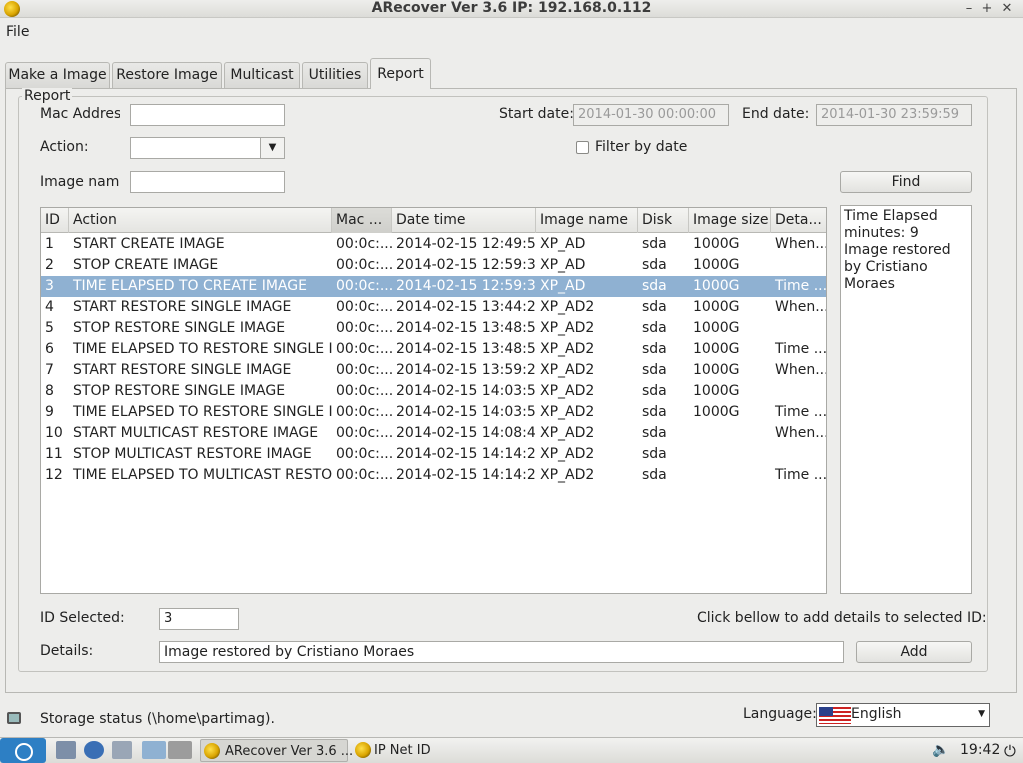 This screenshot has height=763, width=1023. Describe the element at coordinates (192, 454) in the screenshot. I see `table-cell: STOP MULTICAST RESTORE IMAGE` at that location.